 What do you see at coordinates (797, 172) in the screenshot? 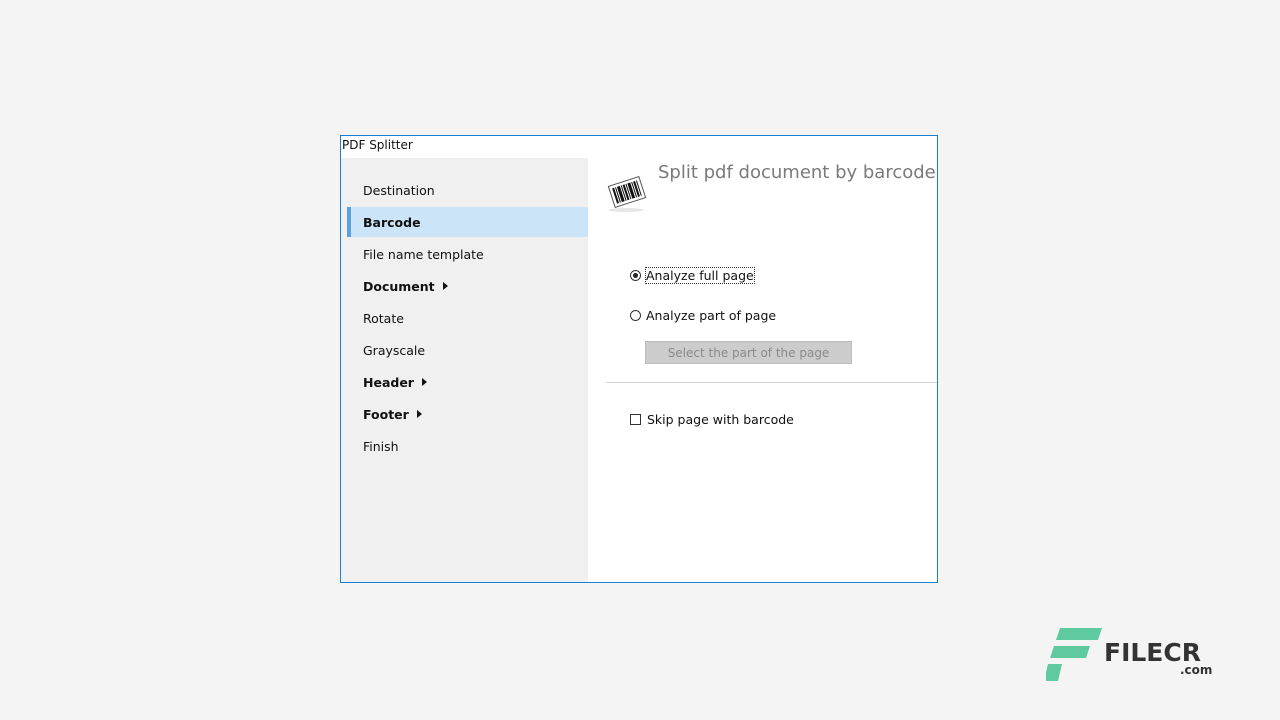
I see `page-title: Split pdf document by barcode` at bounding box center [797, 172].